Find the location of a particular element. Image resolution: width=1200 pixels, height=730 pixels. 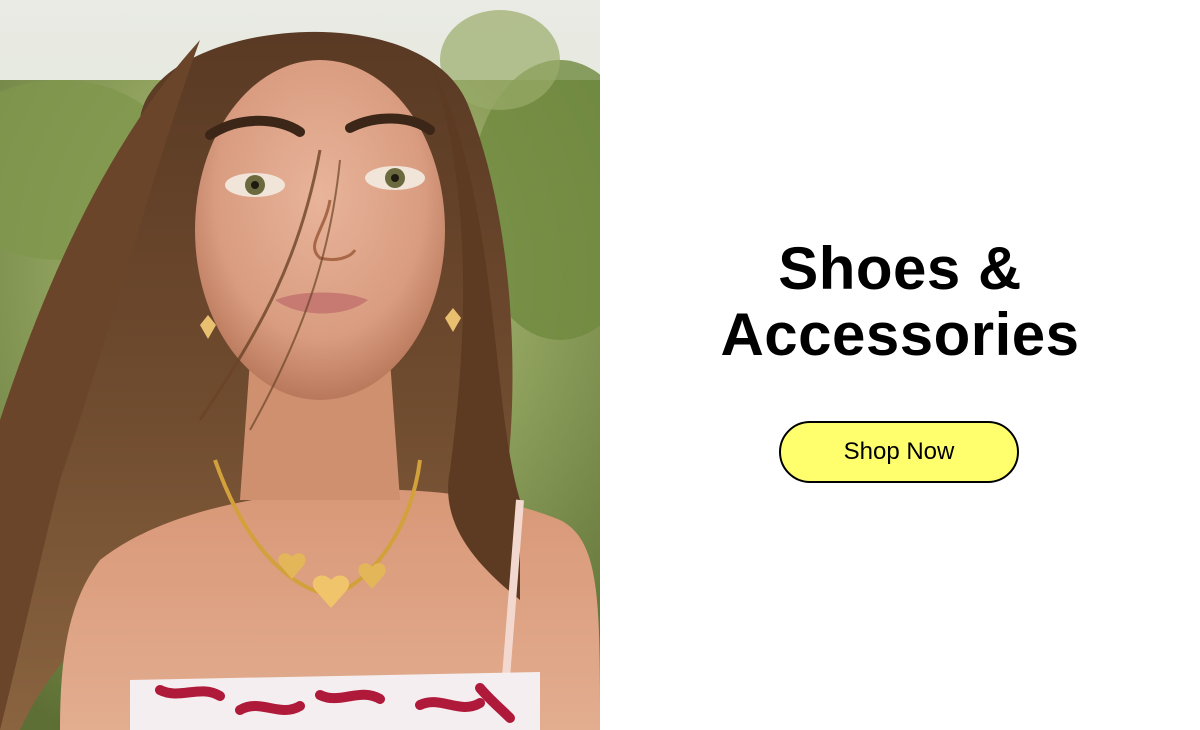

headline-line-1: Shoes & is located at coordinates (900, 268).